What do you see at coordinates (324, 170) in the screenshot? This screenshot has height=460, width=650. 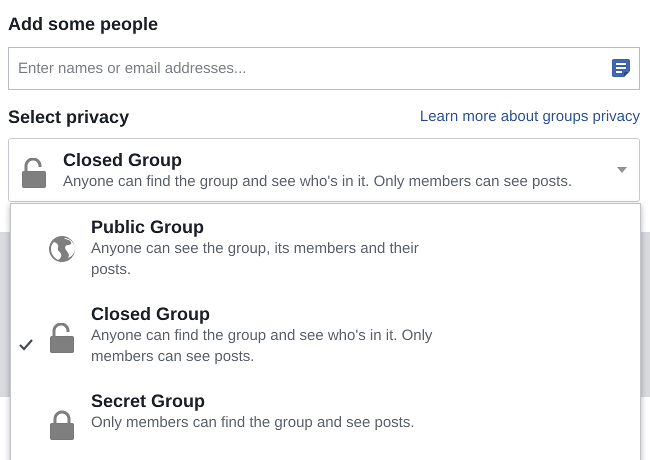 I see `privacy-dropdown: Closed Group Anyone can find the group and see who's in it. Only members can see posts.` at bounding box center [324, 170].